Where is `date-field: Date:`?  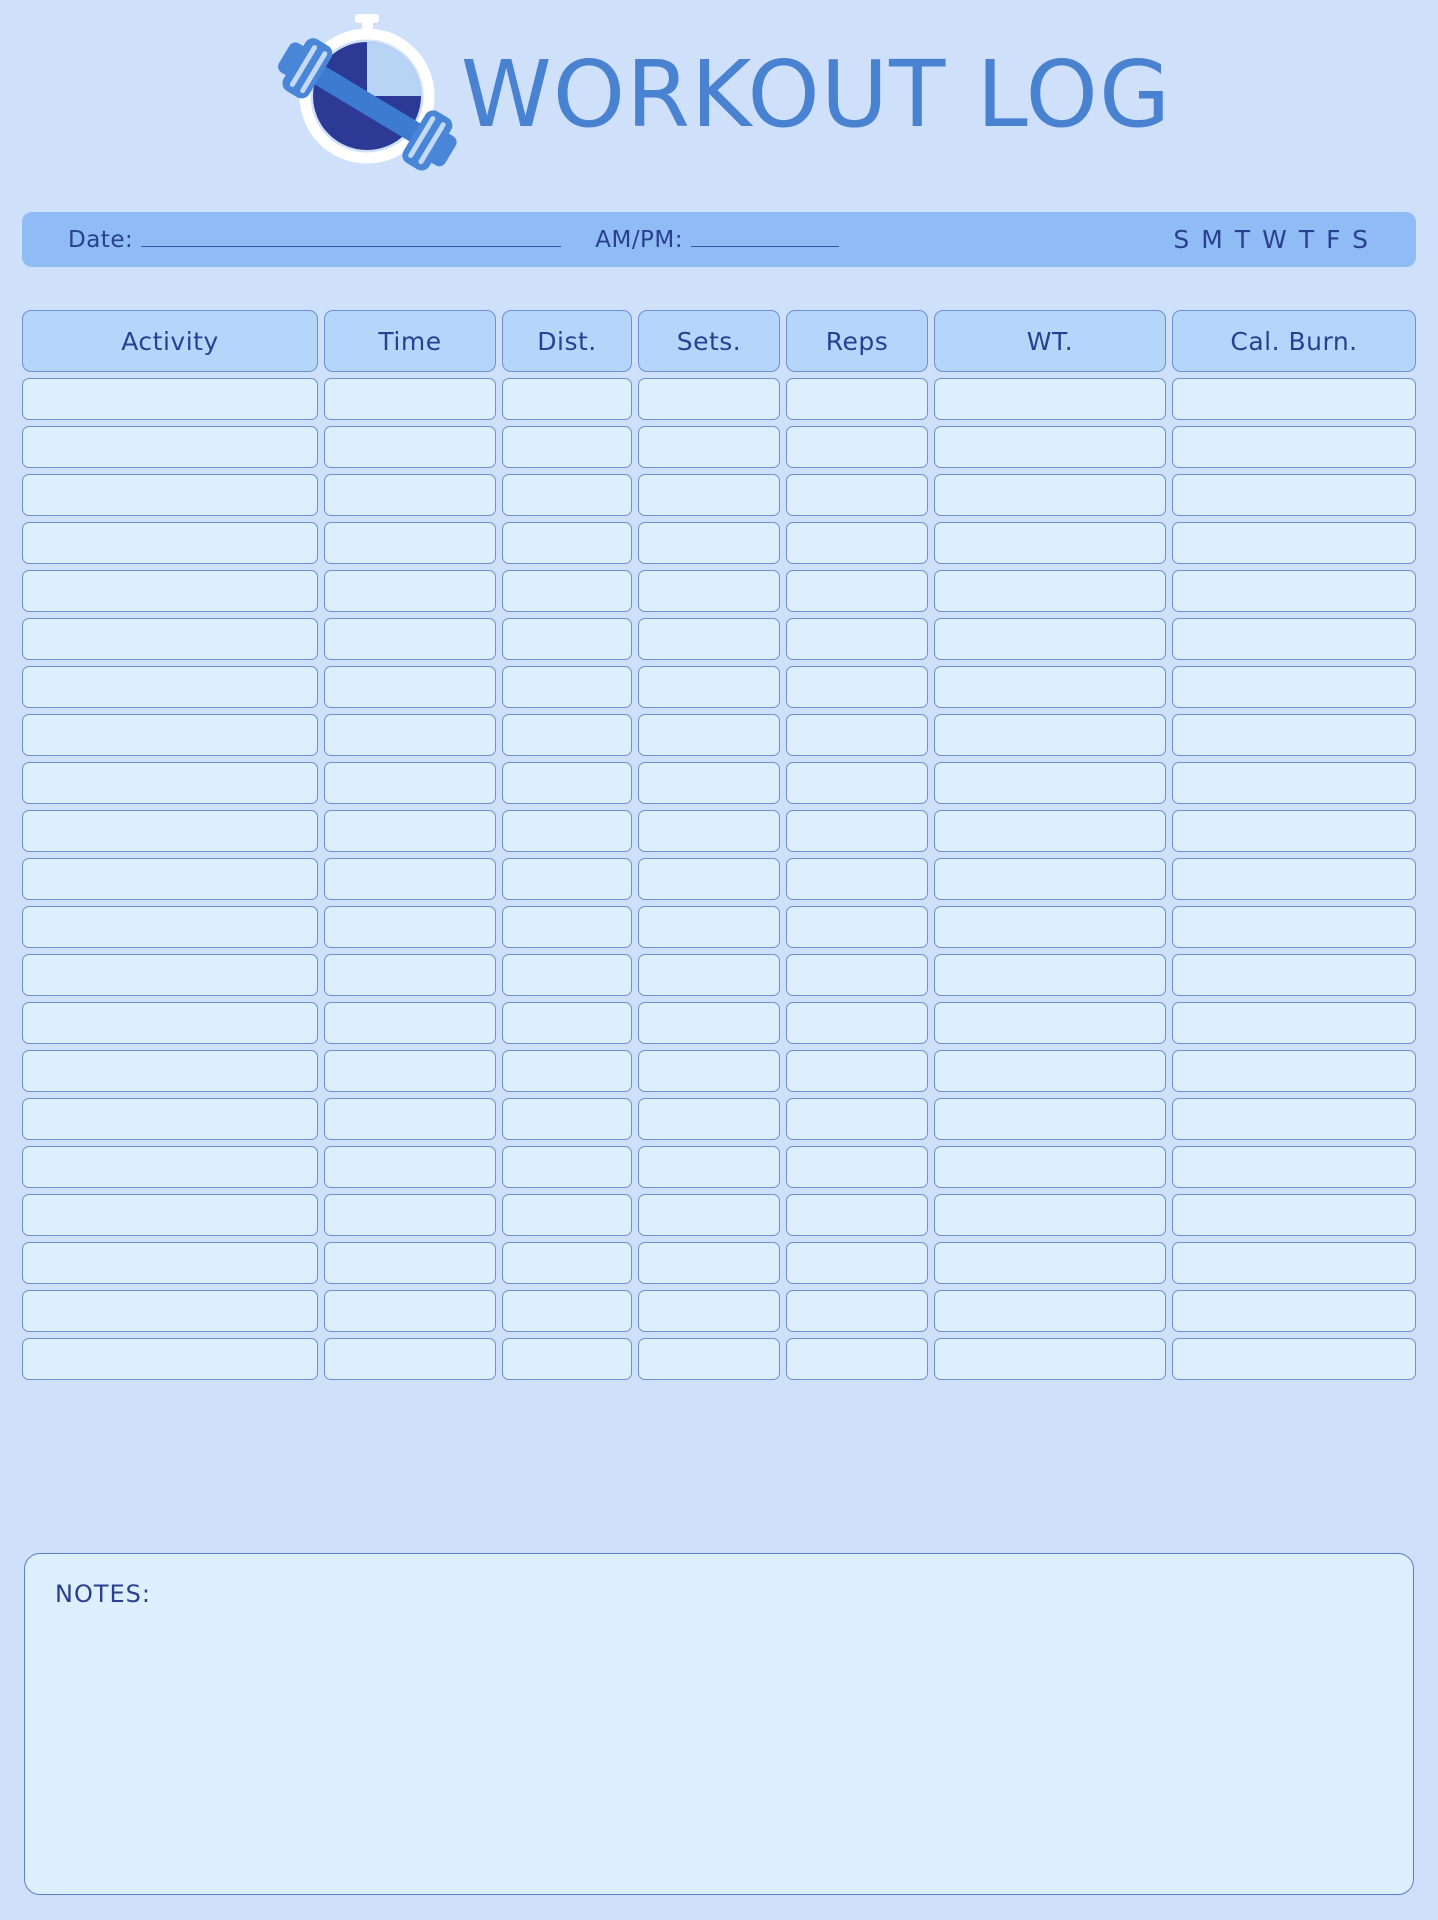
date-field: Date: is located at coordinates (315, 240).